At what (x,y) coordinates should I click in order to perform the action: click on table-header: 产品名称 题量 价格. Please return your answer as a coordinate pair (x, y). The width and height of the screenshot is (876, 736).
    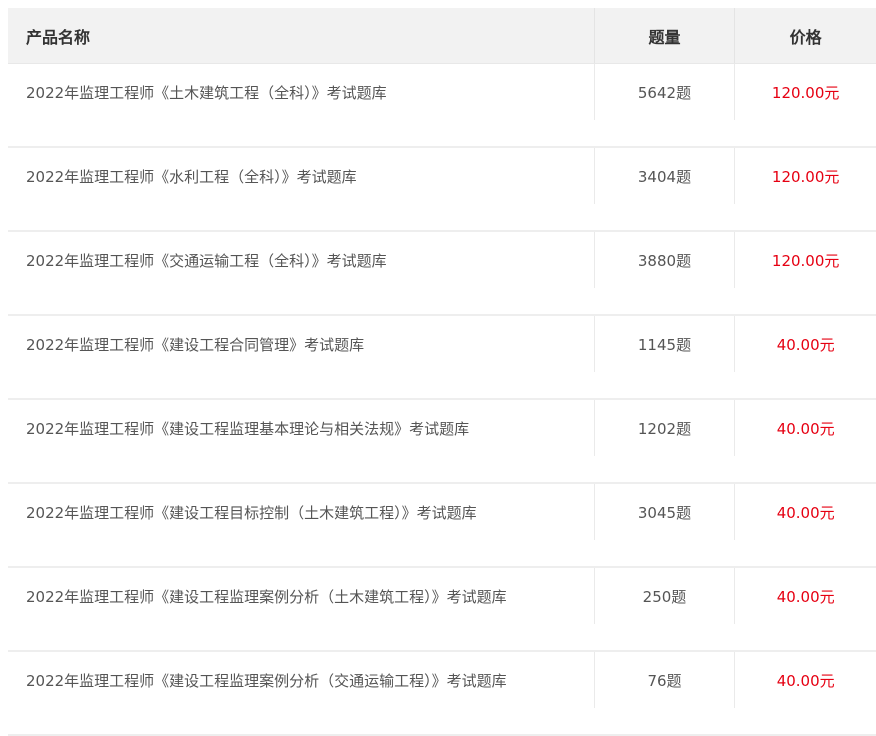
    Looking at the image, I should click on (442, 36).